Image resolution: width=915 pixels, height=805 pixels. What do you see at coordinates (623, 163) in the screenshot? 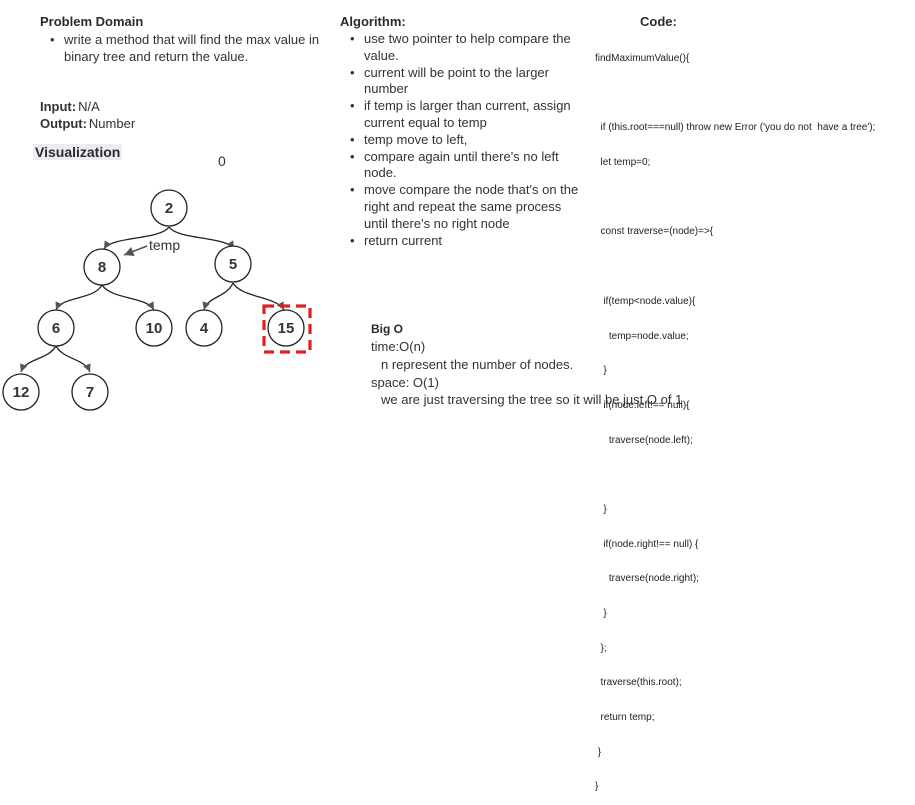
I see `code-line: let temp=0;` at bounding box center [623, 163].